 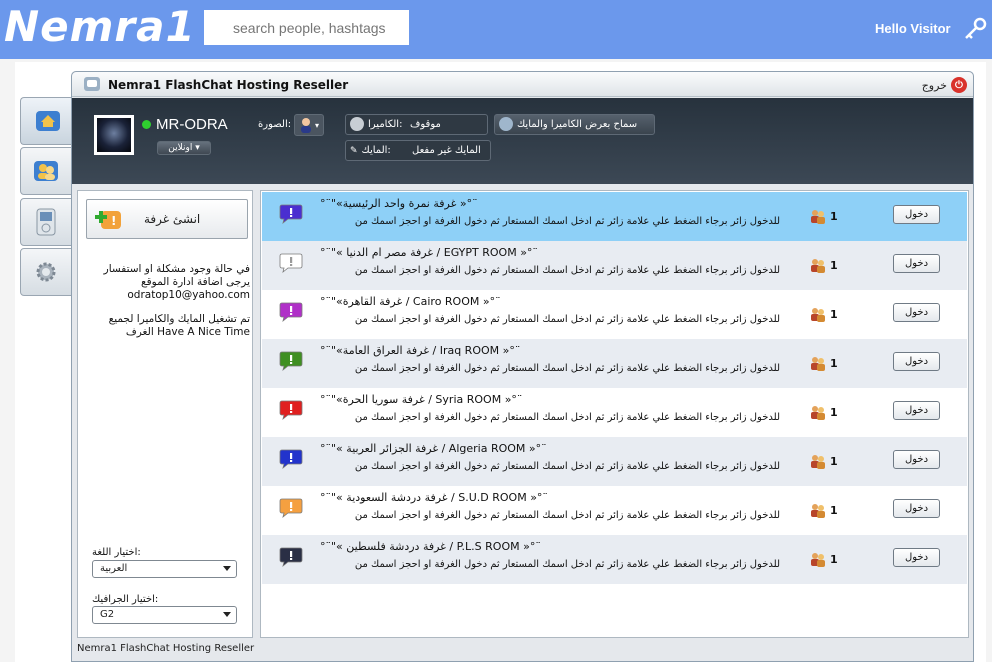 I want to click on camera-label: الكاميرا:, so click(x=385, y=124).